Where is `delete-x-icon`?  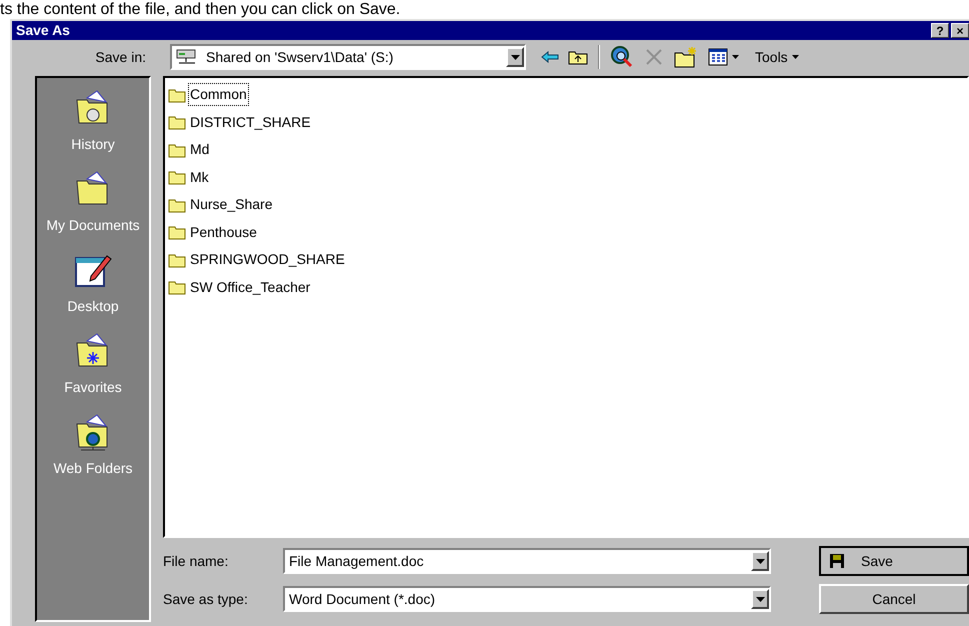
delete-x-icon is located at coordinates (654, 57).